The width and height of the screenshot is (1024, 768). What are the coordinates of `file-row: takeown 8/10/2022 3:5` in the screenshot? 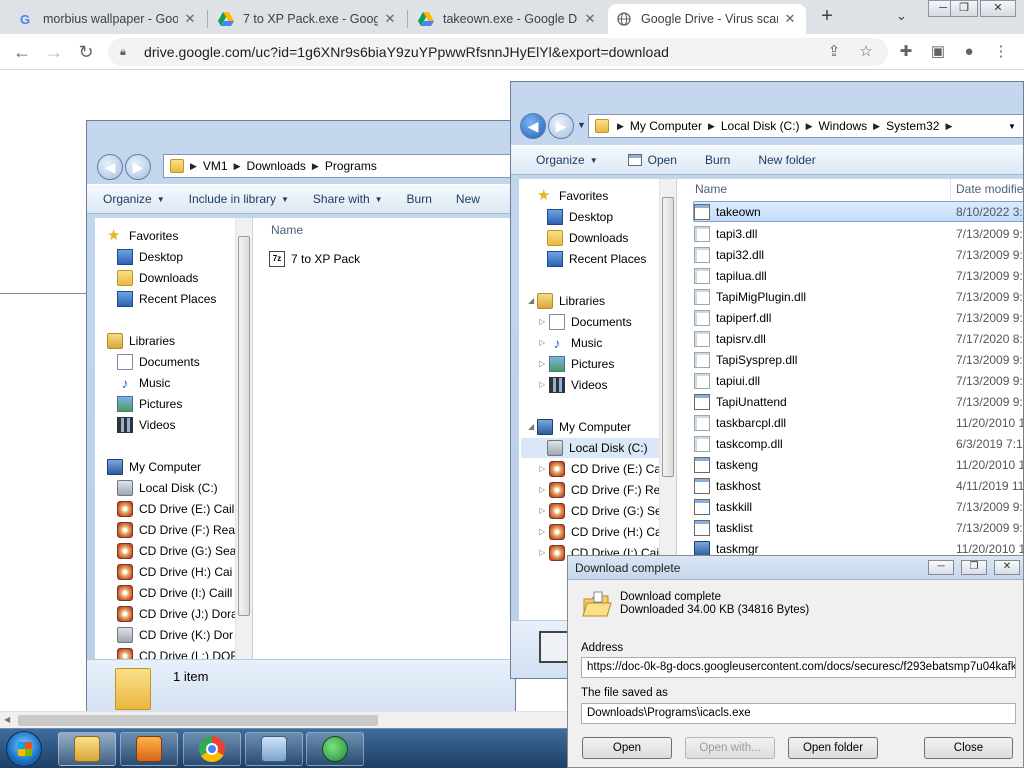 It's located at (858, 211).